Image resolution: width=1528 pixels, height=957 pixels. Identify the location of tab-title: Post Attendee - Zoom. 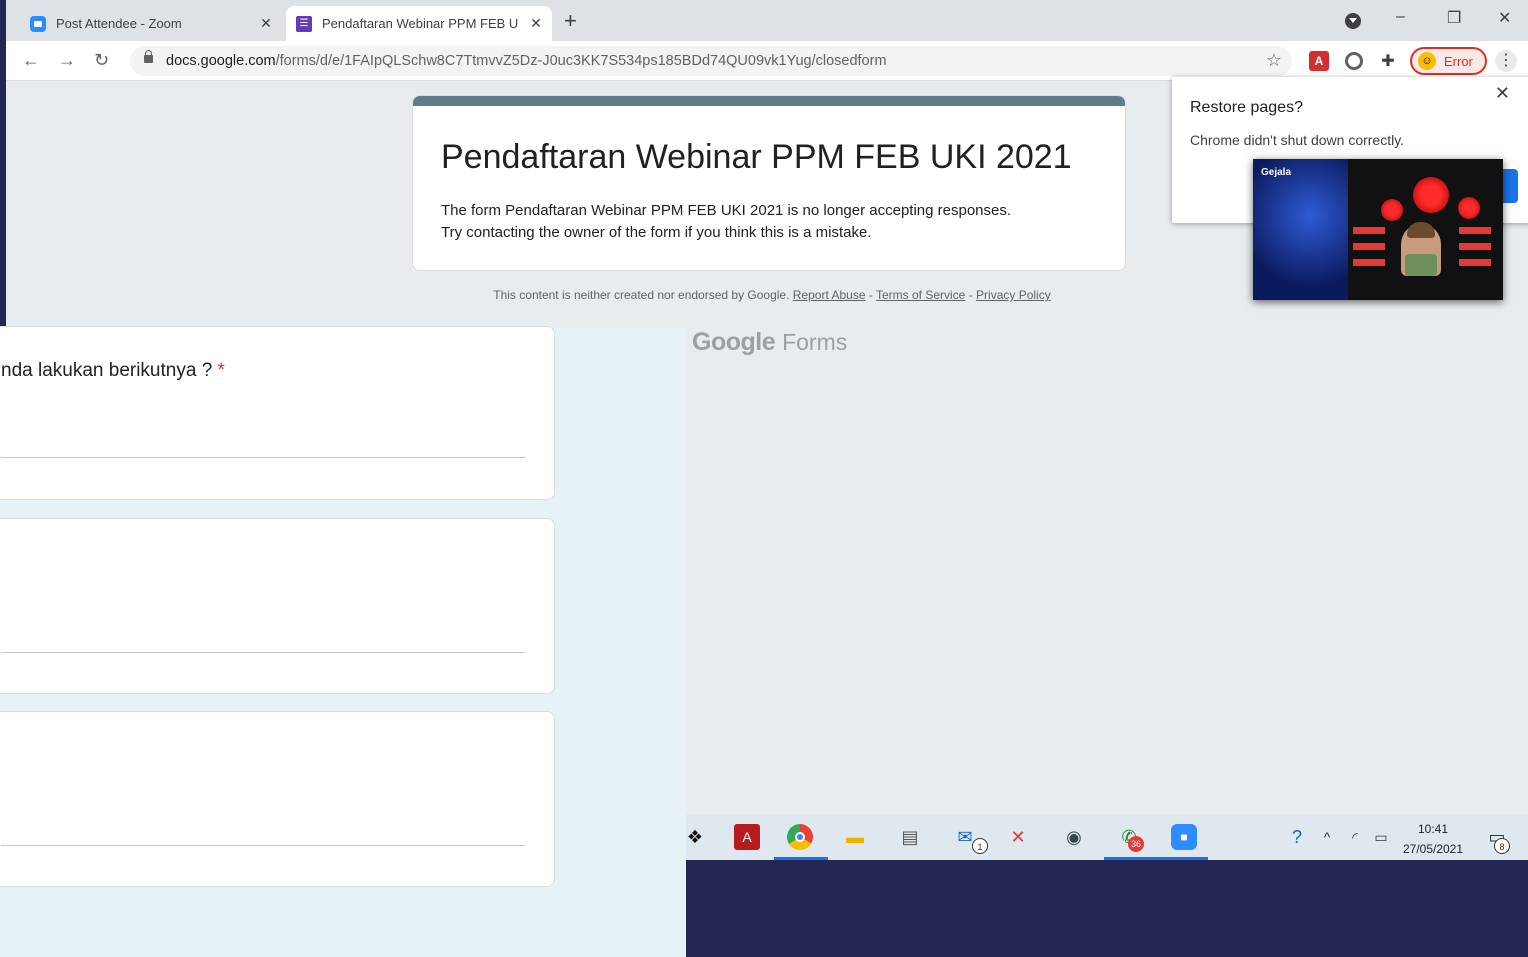
(119, 23).